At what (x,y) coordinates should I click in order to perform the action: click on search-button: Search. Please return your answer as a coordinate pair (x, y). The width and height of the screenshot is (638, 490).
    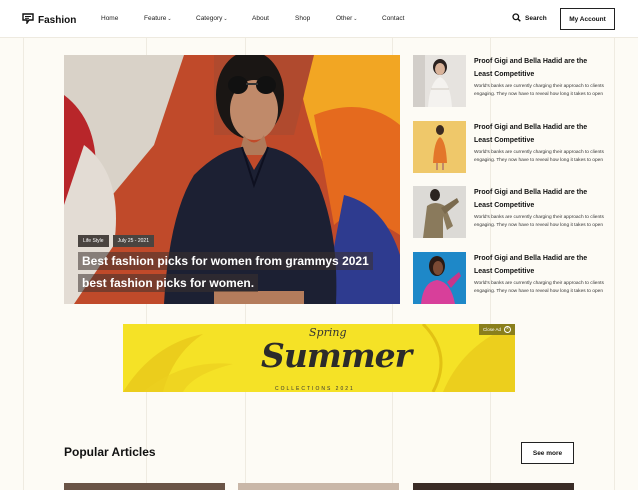
    Looking at the image, I should click on (529, 18).